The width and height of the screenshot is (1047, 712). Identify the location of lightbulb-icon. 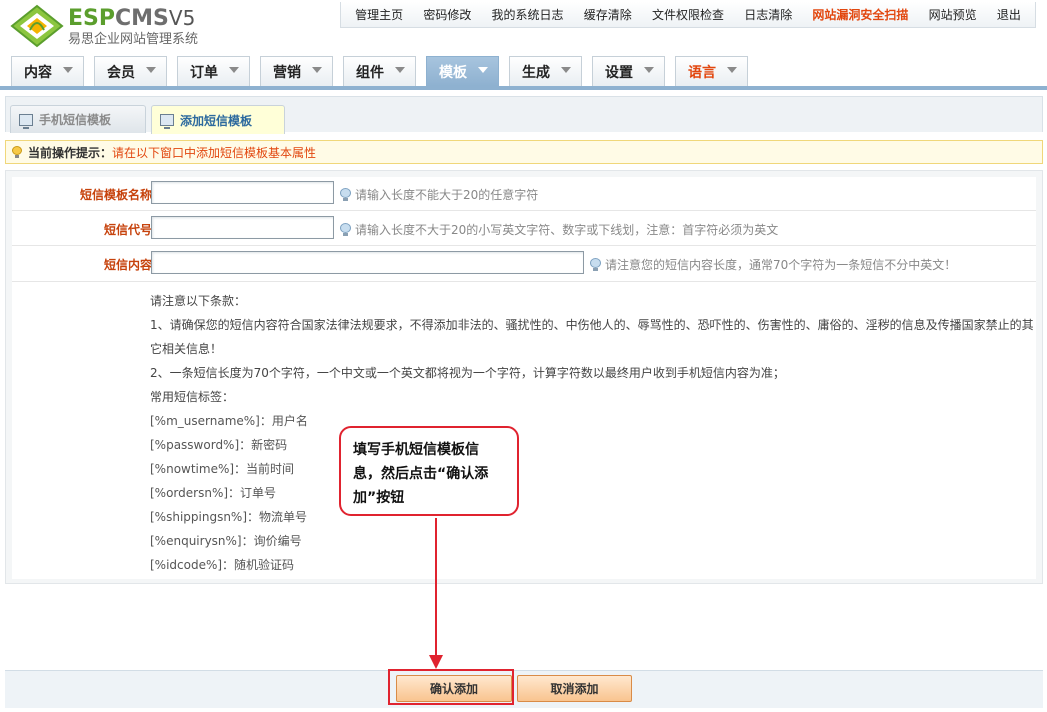
(17, 152).